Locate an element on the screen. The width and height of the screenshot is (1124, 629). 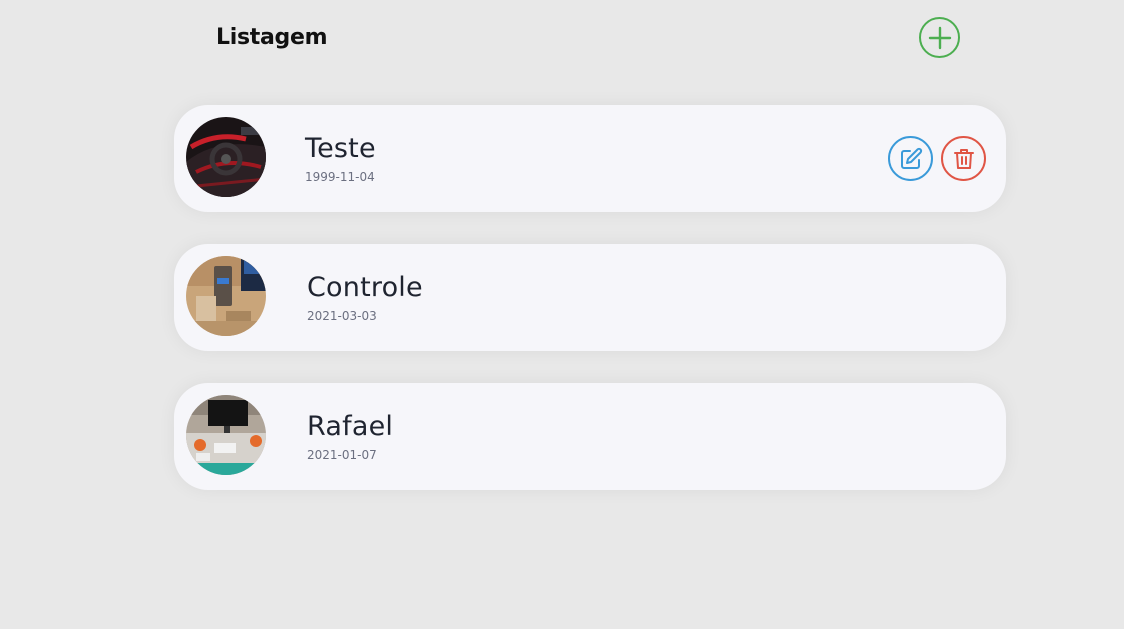
workstation-photo is located at coordinates (226, 435).